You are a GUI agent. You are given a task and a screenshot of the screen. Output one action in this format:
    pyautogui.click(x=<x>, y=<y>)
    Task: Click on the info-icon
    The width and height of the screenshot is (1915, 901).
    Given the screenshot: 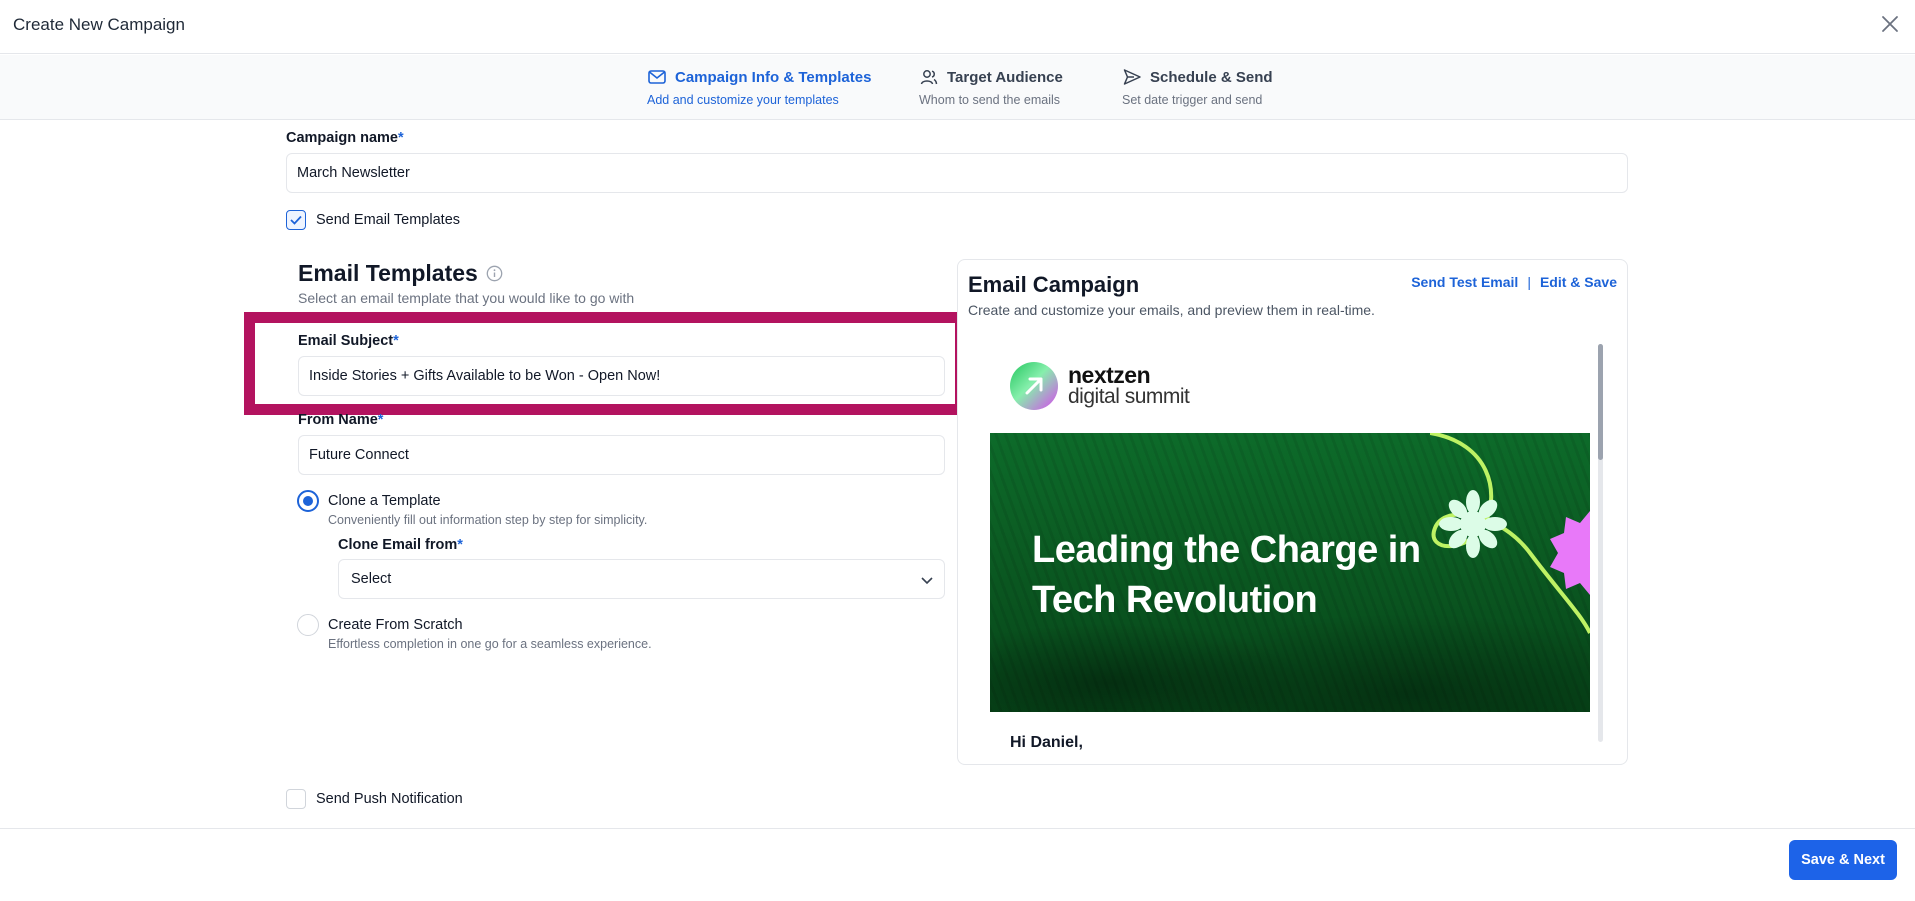 What is the action you would take?
    pyautogui.click(x=494, y=273)
    